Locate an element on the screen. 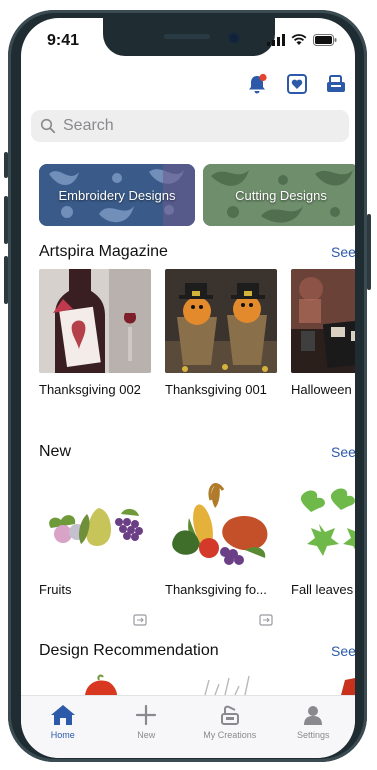 Image resolution: width=377 pixels, height=770 pixels. bell-icon is located at coordinates (258, 83).